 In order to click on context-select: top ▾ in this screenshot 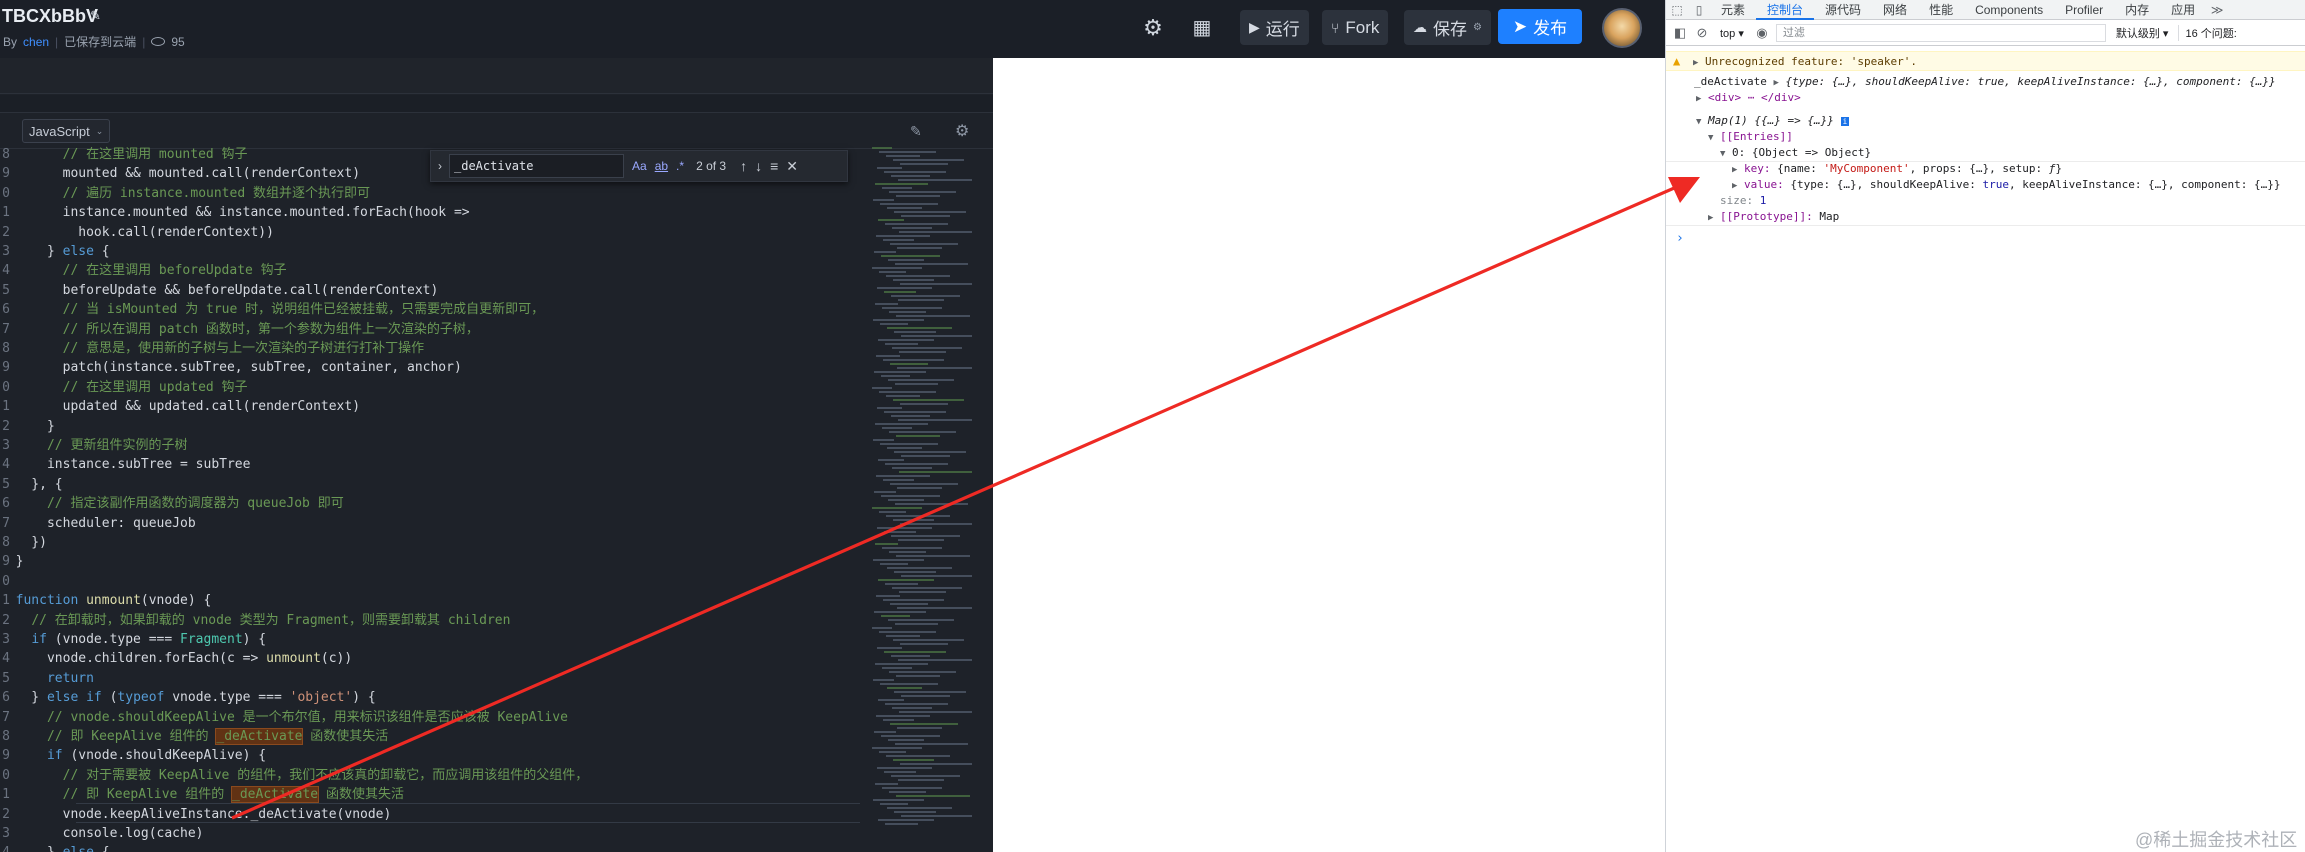, I will do `click(1732, 33)`.